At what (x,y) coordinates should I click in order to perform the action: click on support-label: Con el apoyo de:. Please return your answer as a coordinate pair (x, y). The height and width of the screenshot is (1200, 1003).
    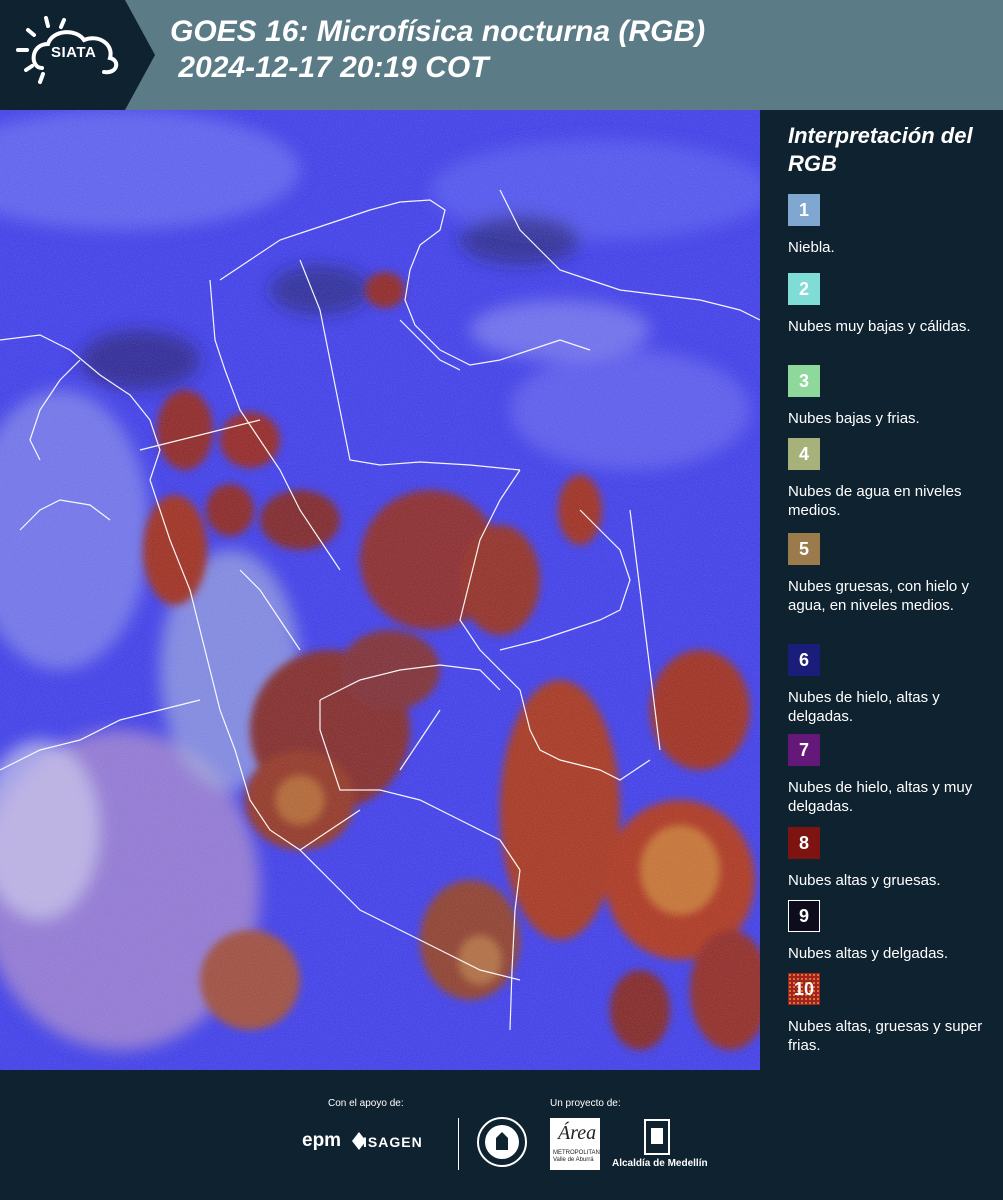
    Looking at the image, I should click on (366, 1103).